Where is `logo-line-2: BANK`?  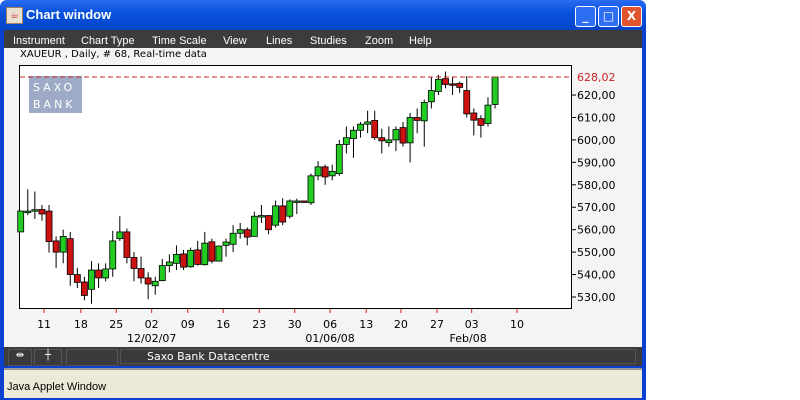
logo-line-2: BANK is located at coordinates (54, 104).